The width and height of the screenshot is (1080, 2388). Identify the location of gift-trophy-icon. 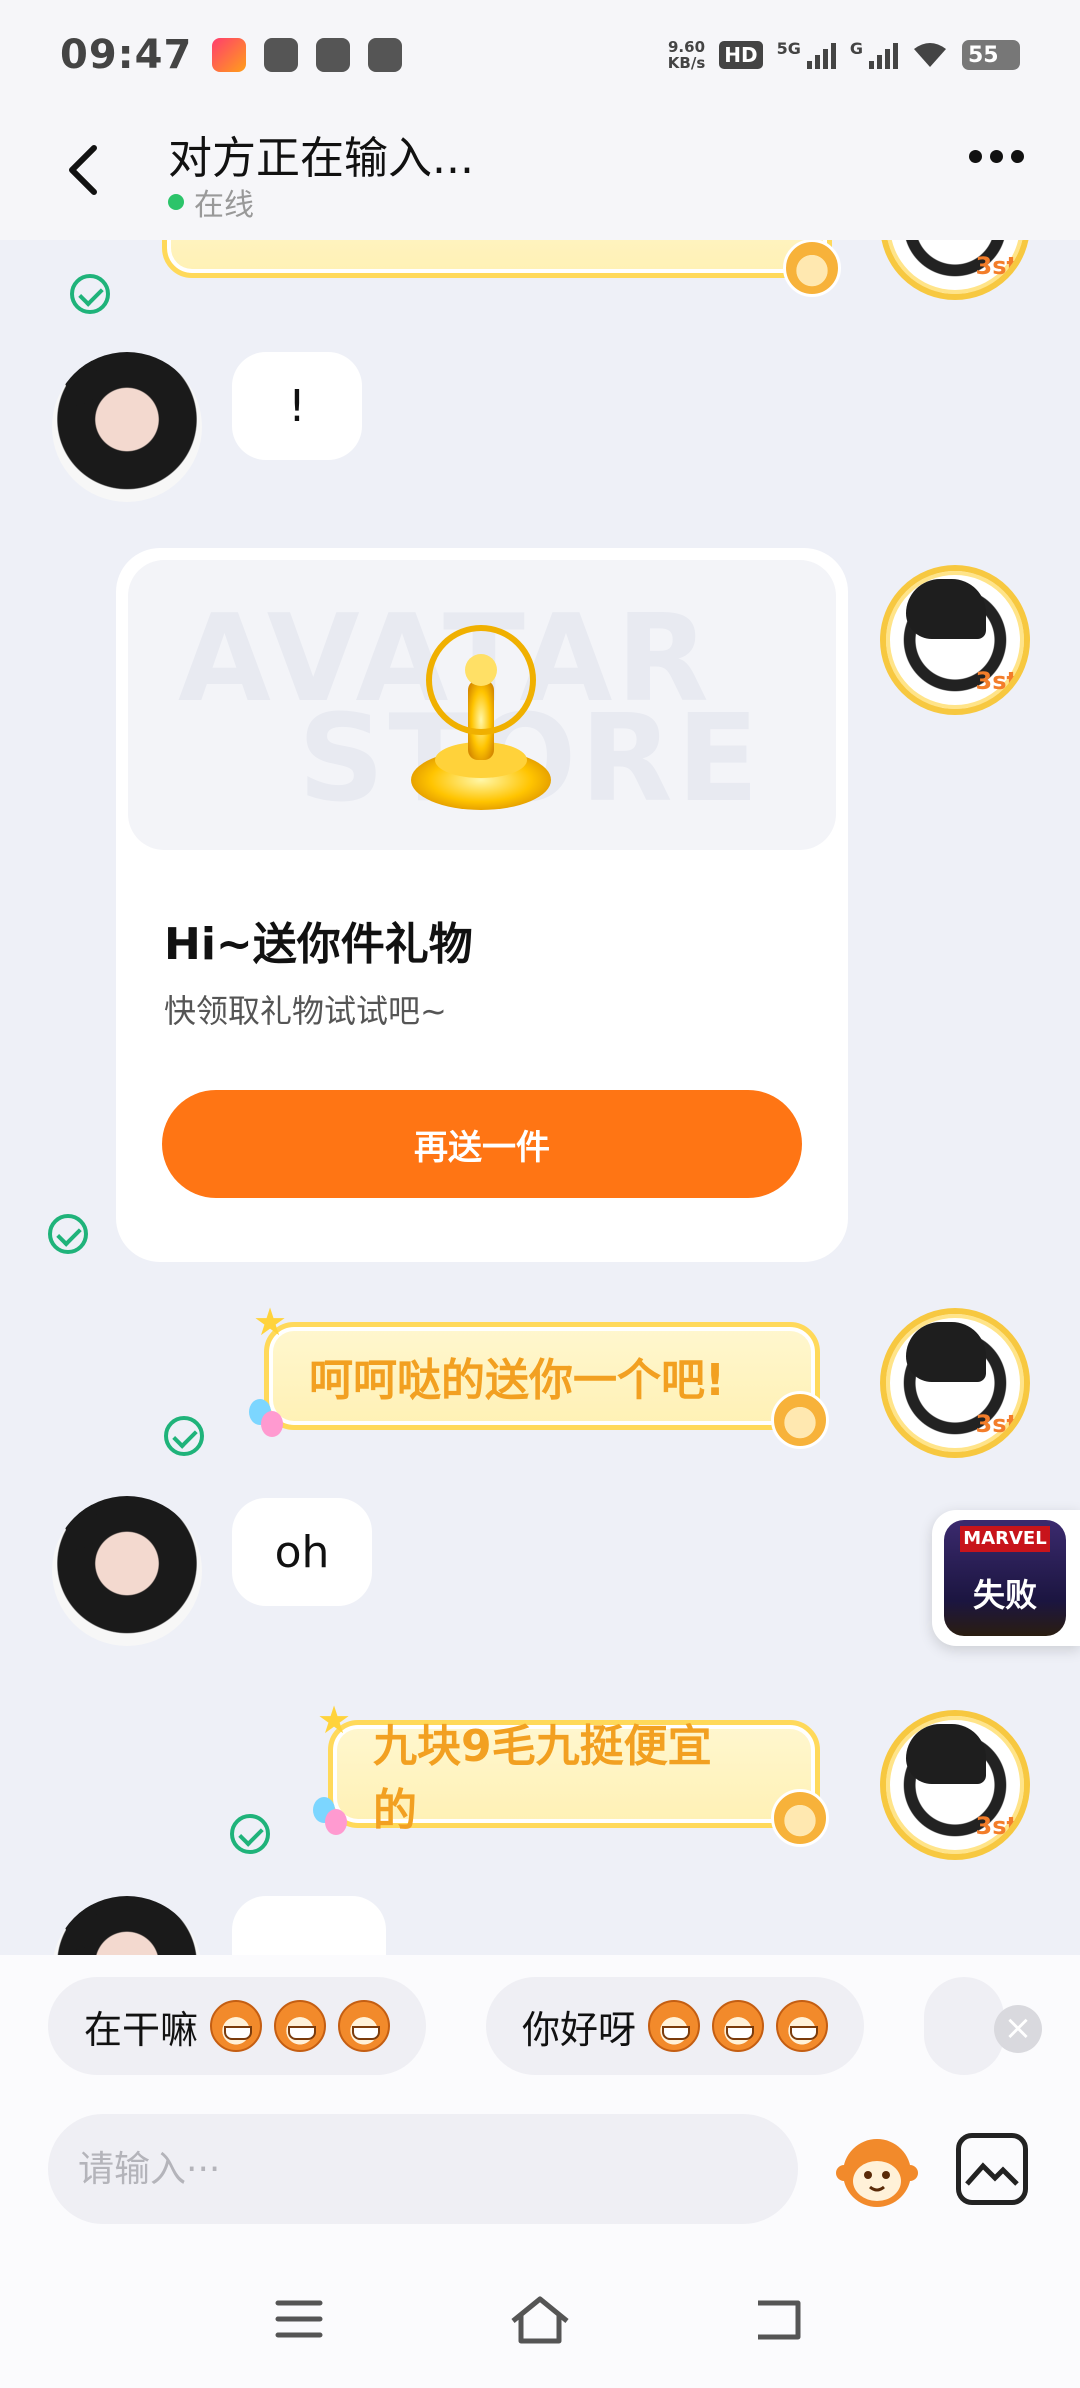
(481, 717).